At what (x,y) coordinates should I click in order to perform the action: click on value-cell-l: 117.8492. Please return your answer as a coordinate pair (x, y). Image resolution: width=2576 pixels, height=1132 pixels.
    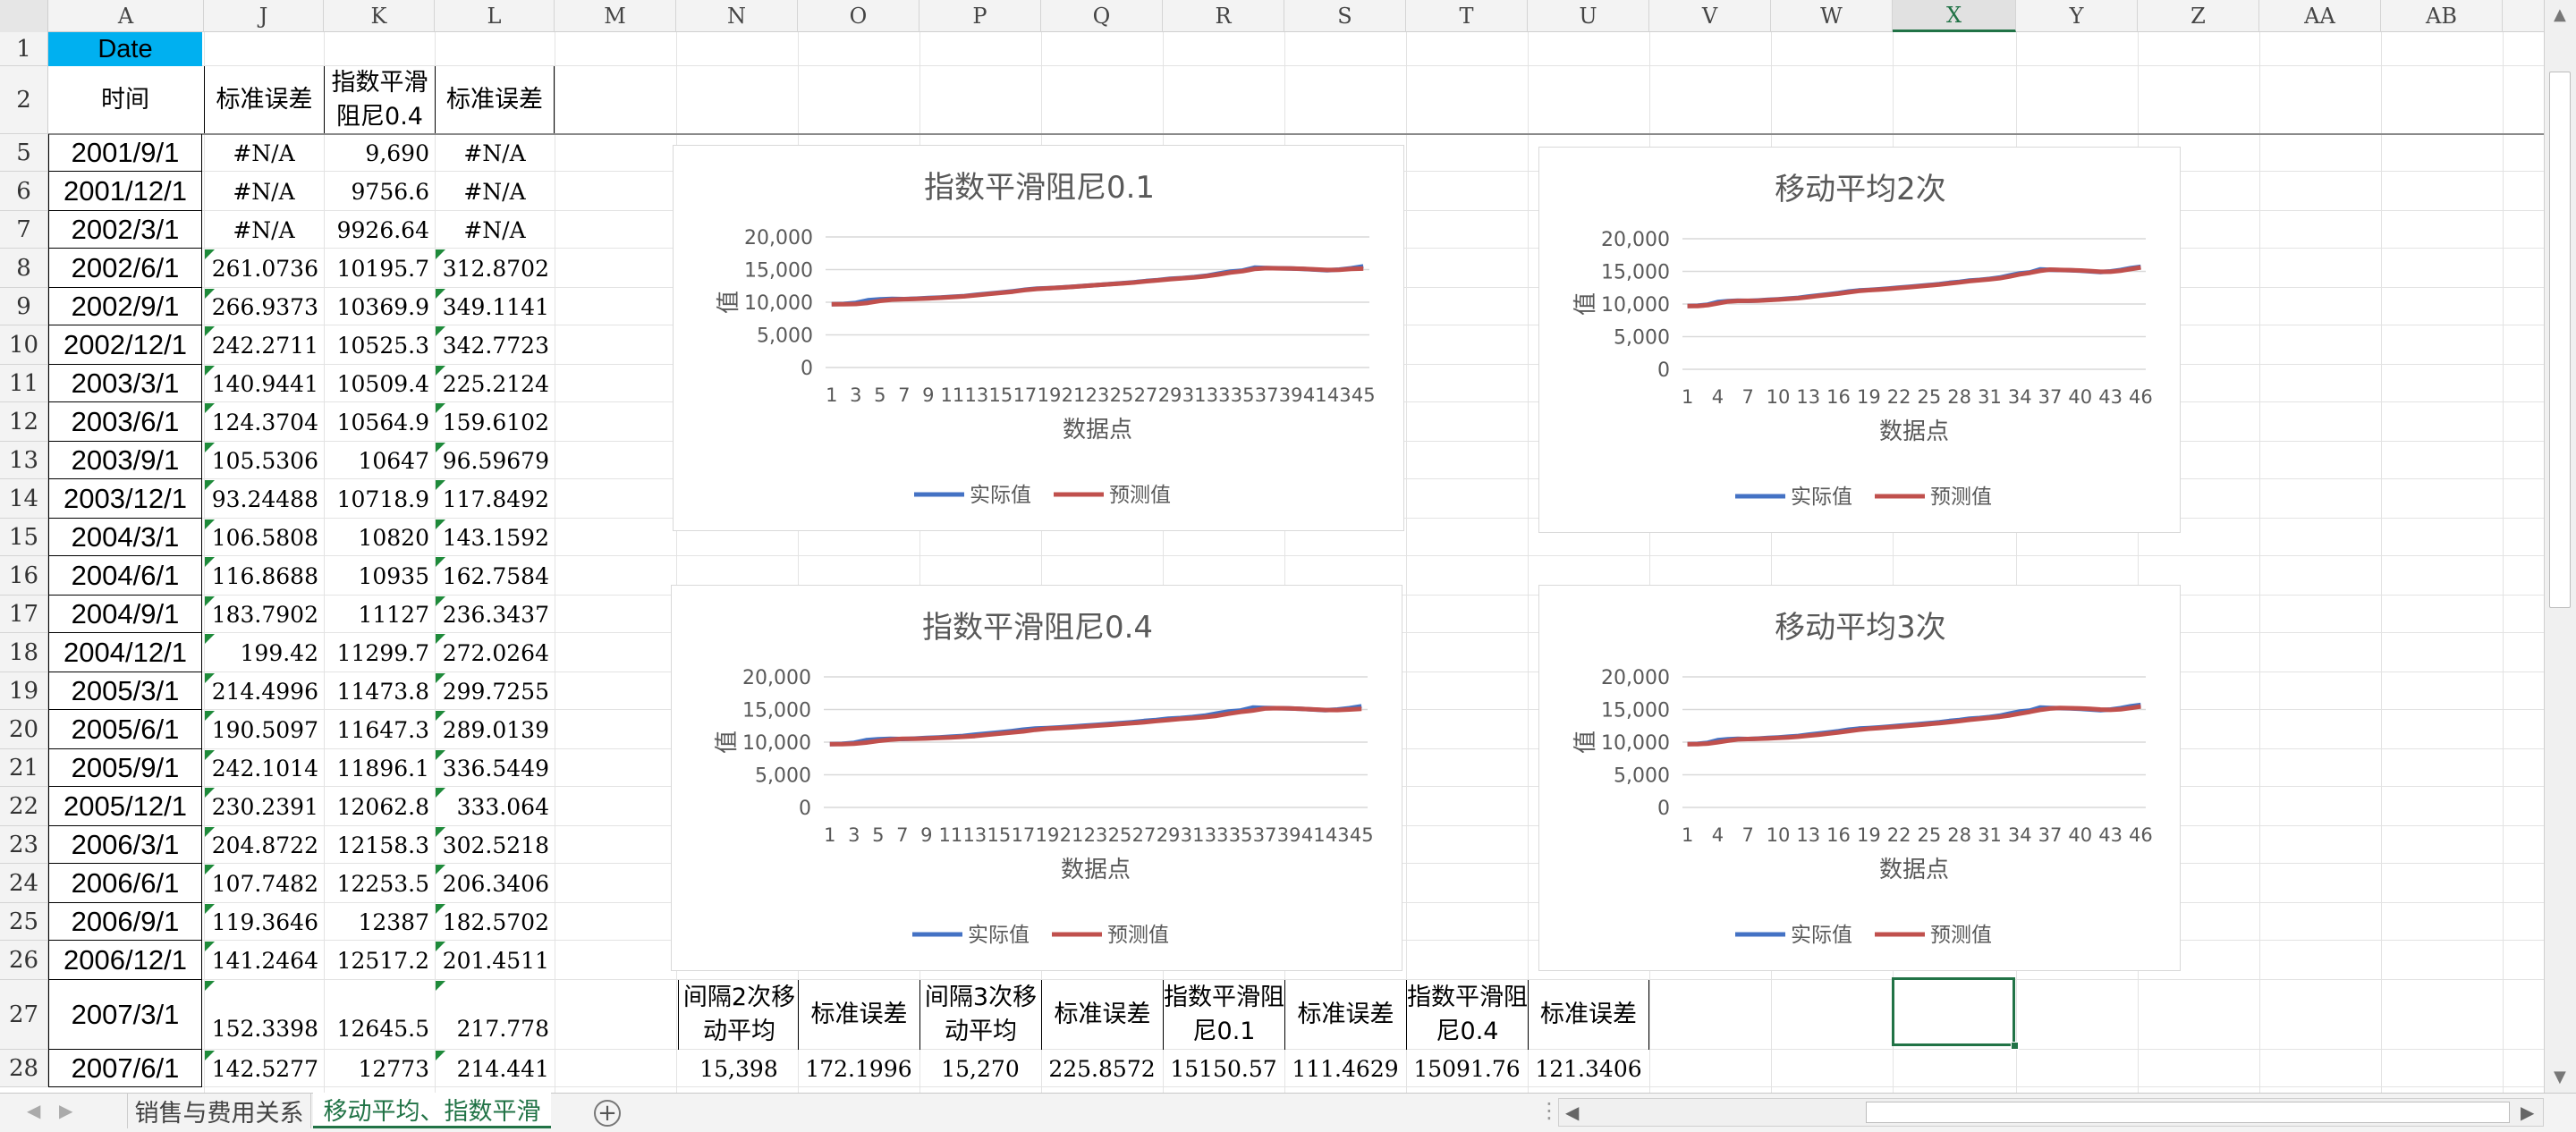
    Looking at the image, I should click on (495, 499).